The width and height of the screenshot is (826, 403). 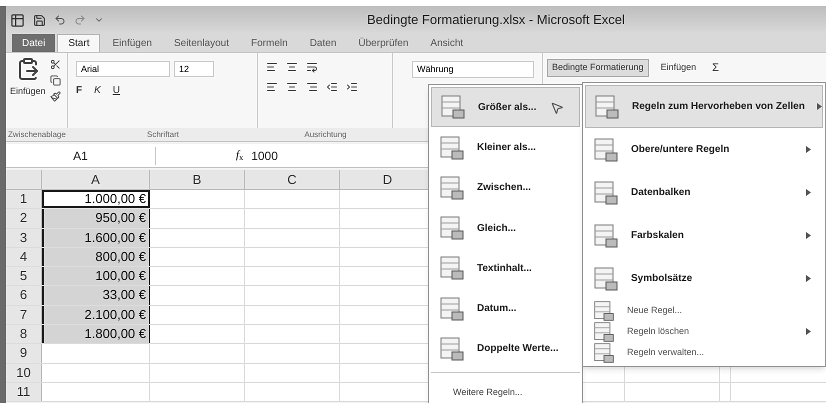 What do you see at coordinates (28, 91) in the screenshot?
I see `paste-button: Einfügen` at bounding box center [28, 91].